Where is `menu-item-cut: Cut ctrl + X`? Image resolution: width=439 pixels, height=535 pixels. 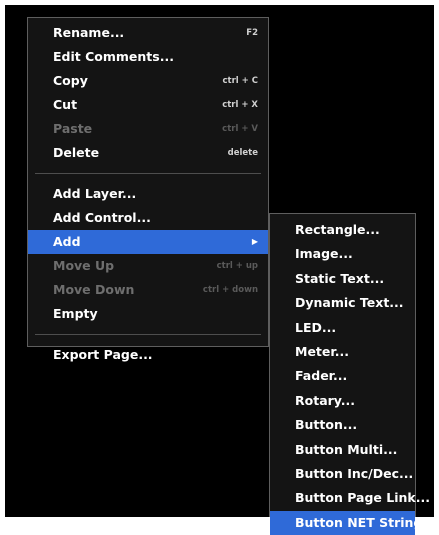
menu-item-cut: Cut ctrl + X is located at coordinates (148, 105).